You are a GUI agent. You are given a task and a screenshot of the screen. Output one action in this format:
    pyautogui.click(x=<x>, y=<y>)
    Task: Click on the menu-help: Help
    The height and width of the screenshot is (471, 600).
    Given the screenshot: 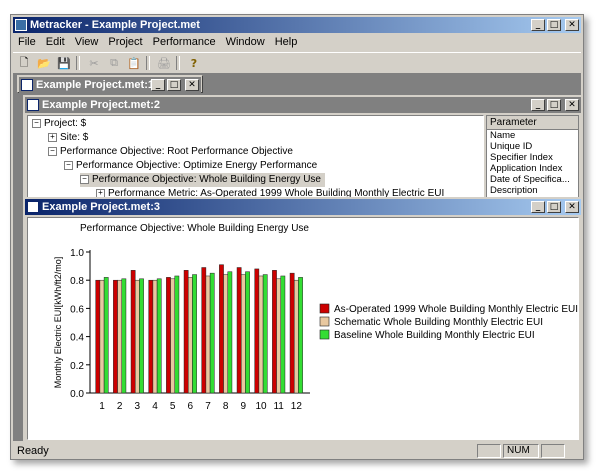 What is the action you would take?
    pyautogui.click(x=286, y=42)
    